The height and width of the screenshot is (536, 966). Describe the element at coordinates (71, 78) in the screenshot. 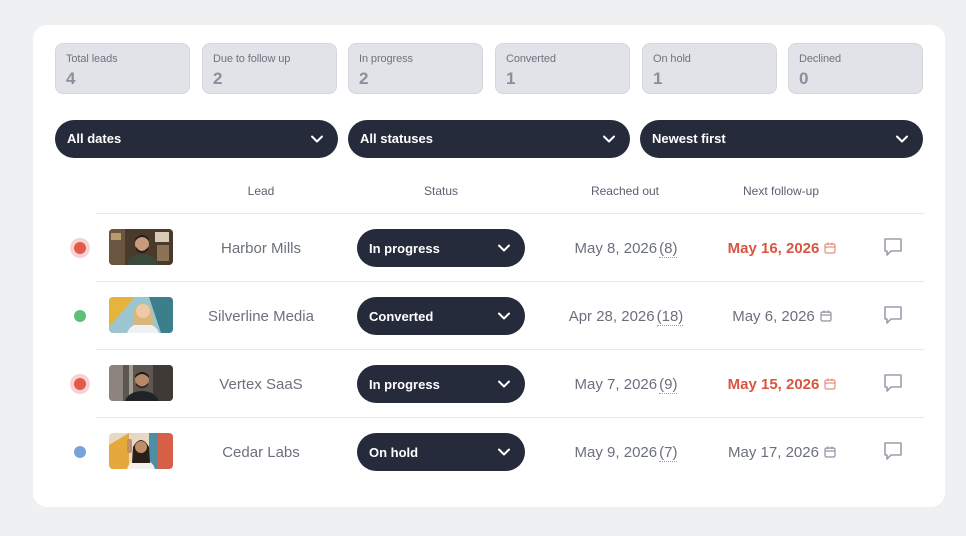

I see `stat-value: 4` at that location.